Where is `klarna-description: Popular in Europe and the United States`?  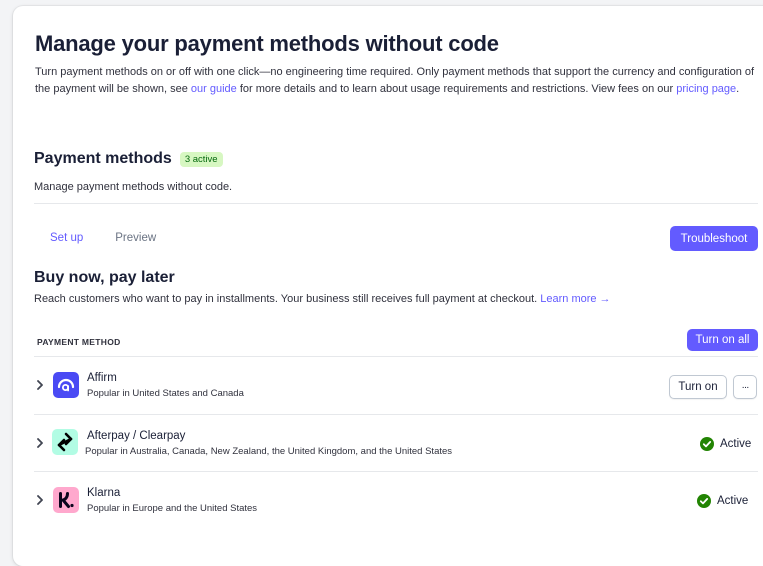 klarna-description: Popular in Europe and the United States is located at coordinates (172, 508).